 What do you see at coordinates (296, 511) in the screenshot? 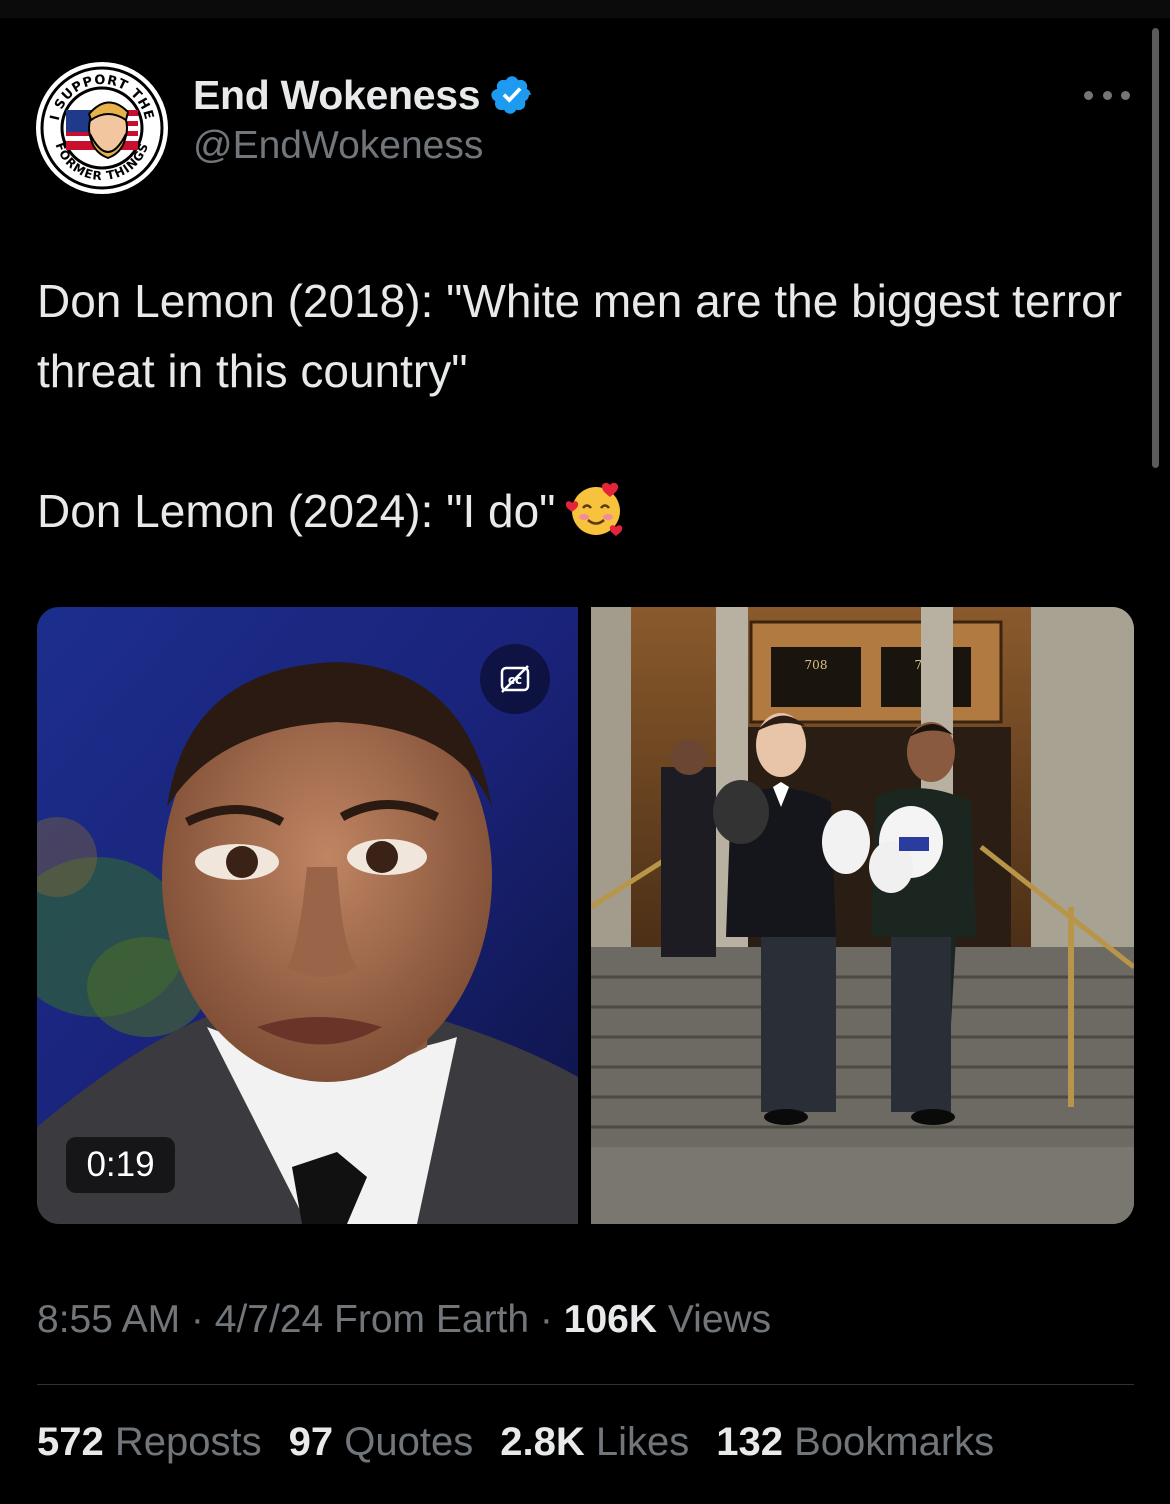
I see `tweet-line-2-text: Don Lemon (2024): "I do"` at bounding box center [296, 511].